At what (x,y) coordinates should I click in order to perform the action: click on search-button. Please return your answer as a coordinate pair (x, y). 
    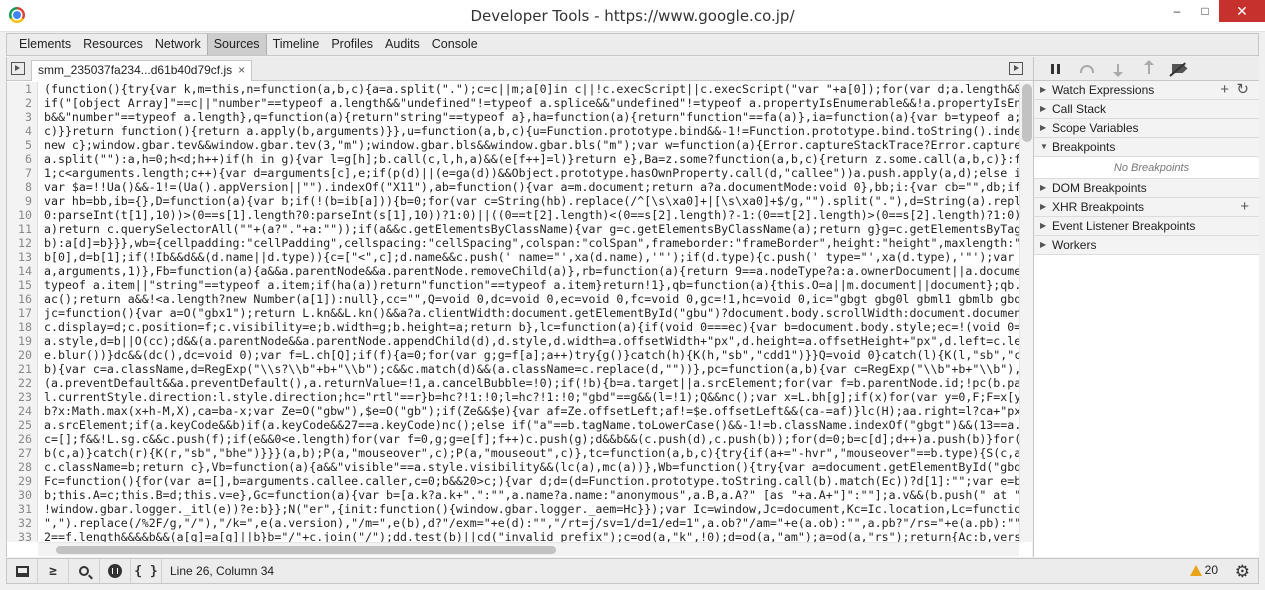
    Looking at the image, I should click on (84, 571).